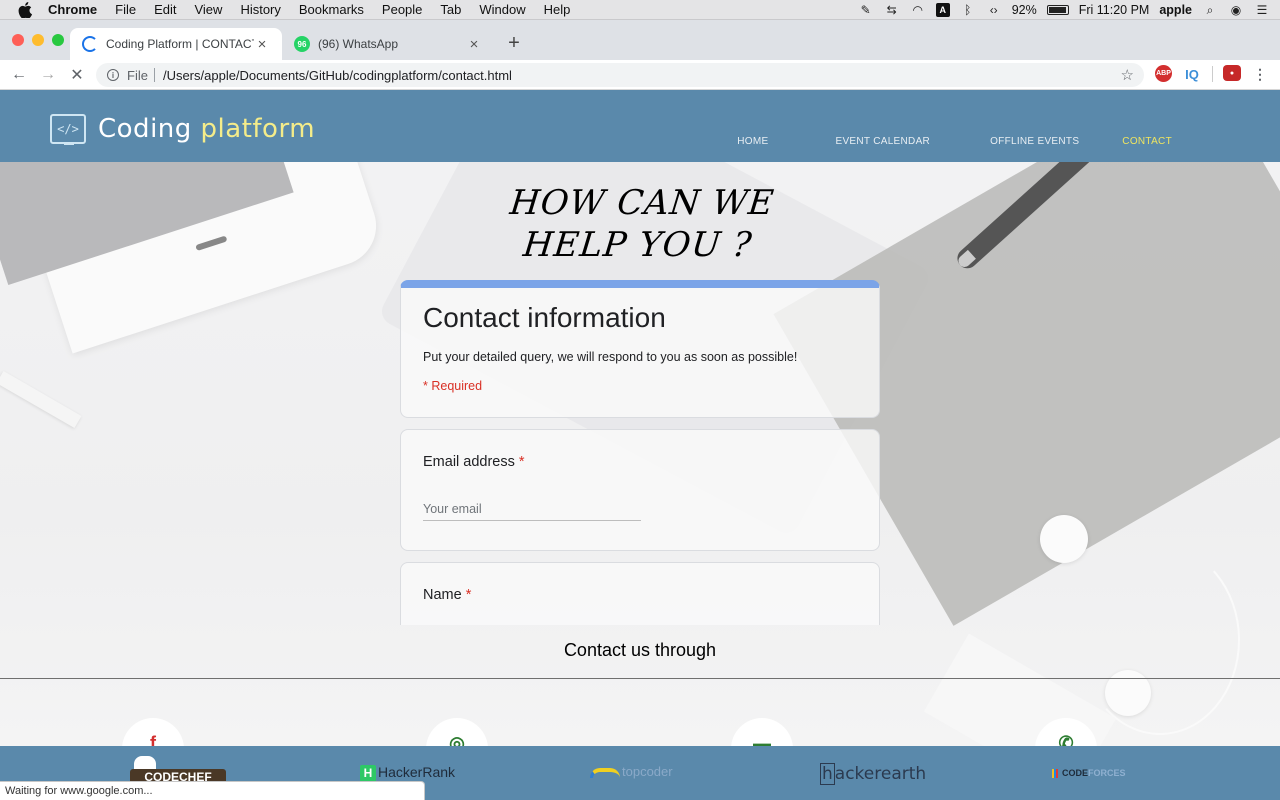 This screenshot has width=1280, height=800. I want to click on tab-coding-platform: Coding Platform | CONTACT US ×, so click(176, 44).